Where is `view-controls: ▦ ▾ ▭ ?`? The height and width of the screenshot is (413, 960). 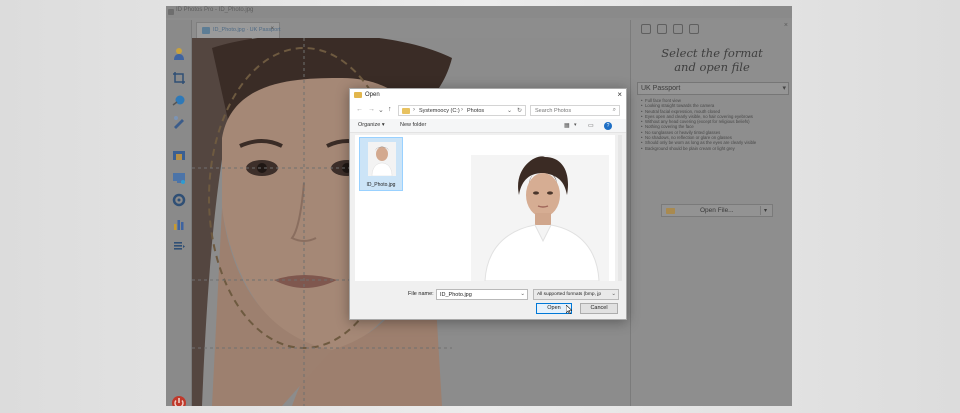
view-controls: ▦ ▾ ▭ ? is located at coordinates (592, 126).